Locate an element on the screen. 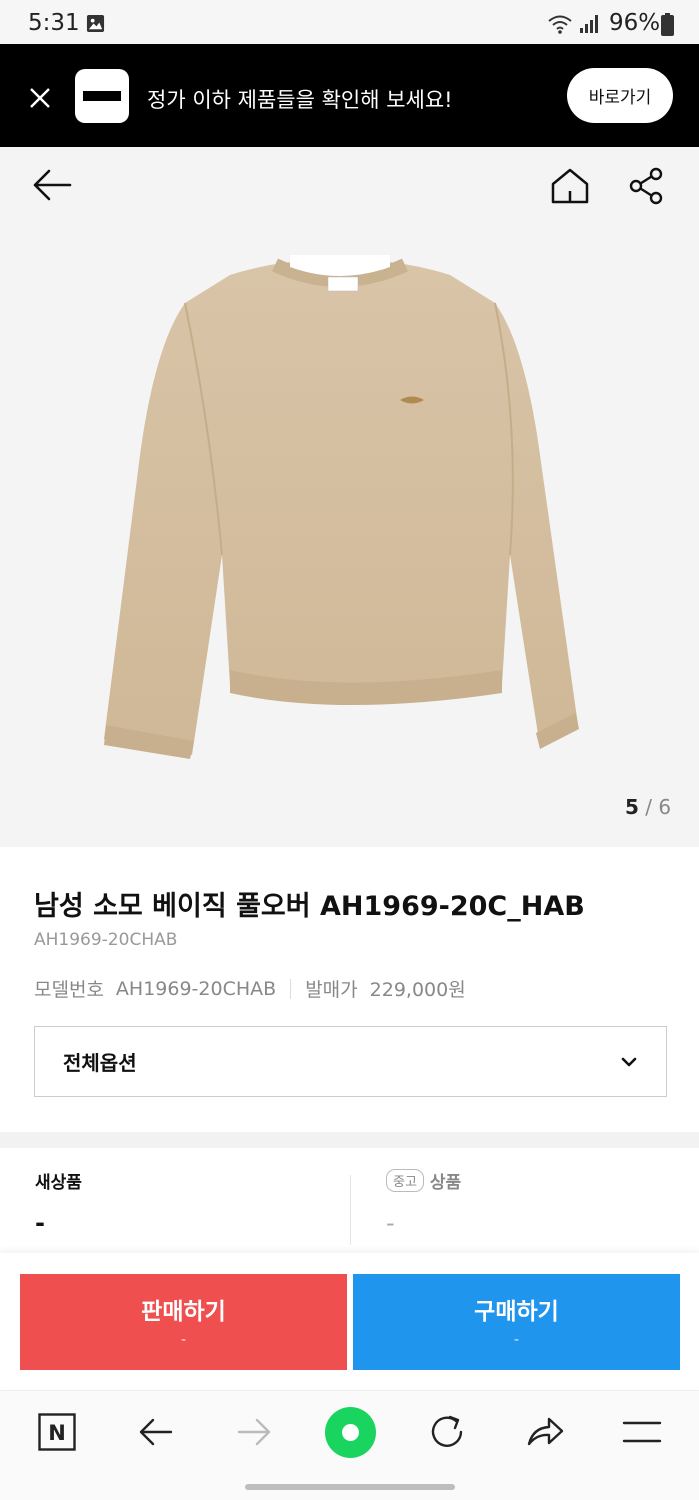 The image size is (699, 1500). image-counter: 5 / 6 is located at coordinates (648, 807).